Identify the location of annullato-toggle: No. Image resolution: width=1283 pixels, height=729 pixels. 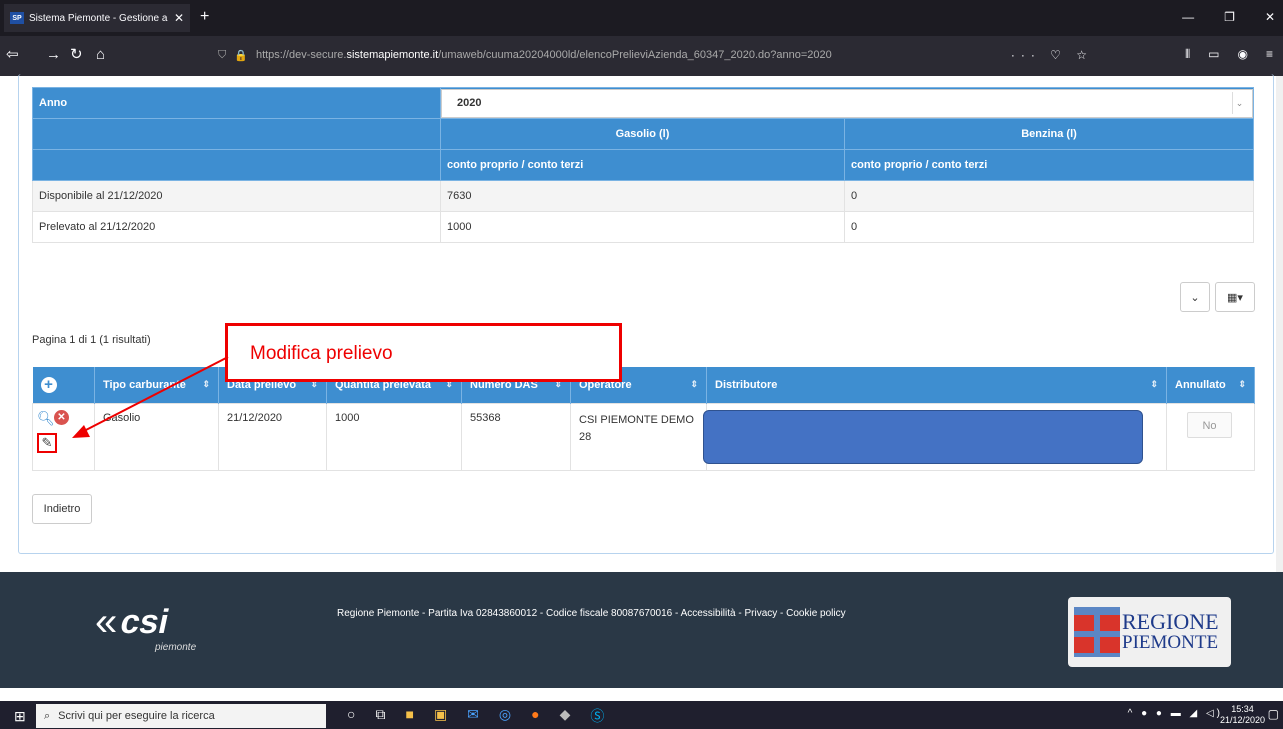
(1209, 424).